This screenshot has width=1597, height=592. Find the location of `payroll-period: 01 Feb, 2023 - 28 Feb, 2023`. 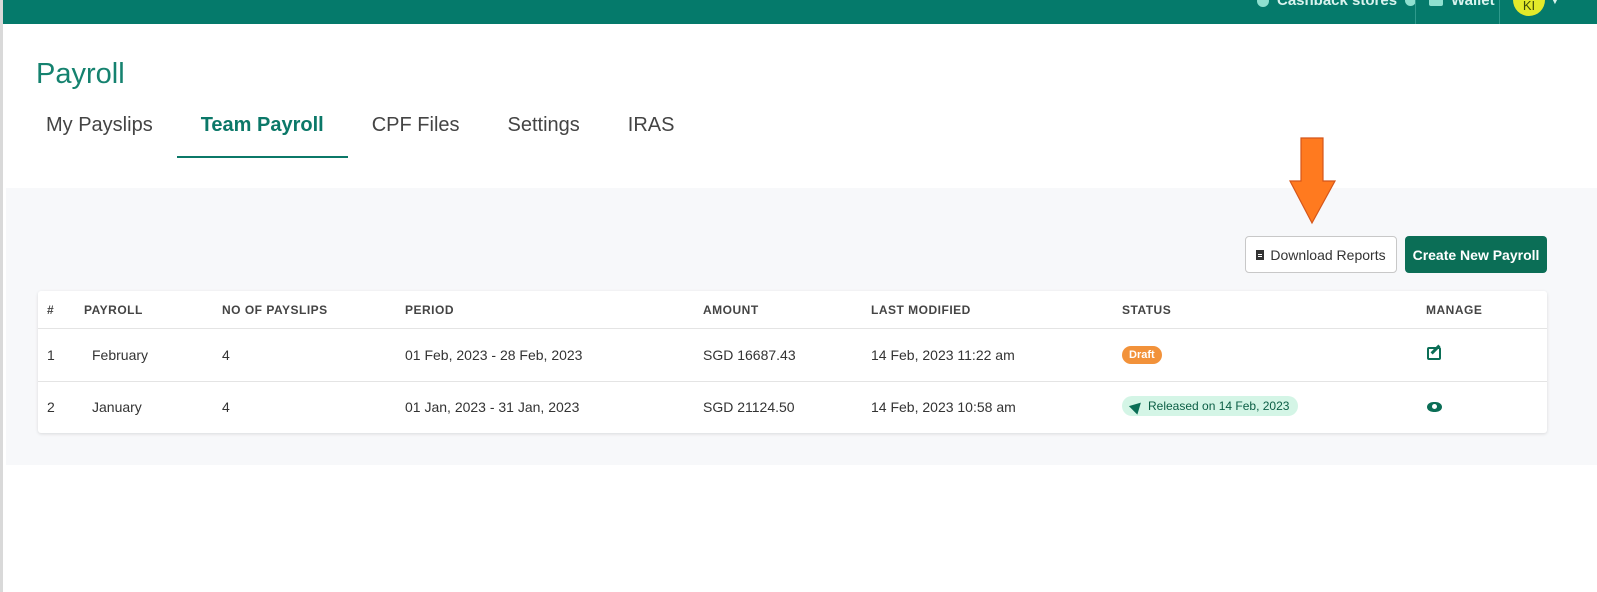

payroll-period: 01 Feb, 2023 - 28 Feb, 2023 is located at coordinates (494, 355).